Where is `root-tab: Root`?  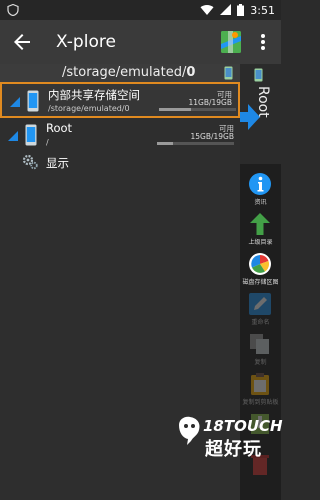 root-tab: Root is located at coordinates (260, 114).